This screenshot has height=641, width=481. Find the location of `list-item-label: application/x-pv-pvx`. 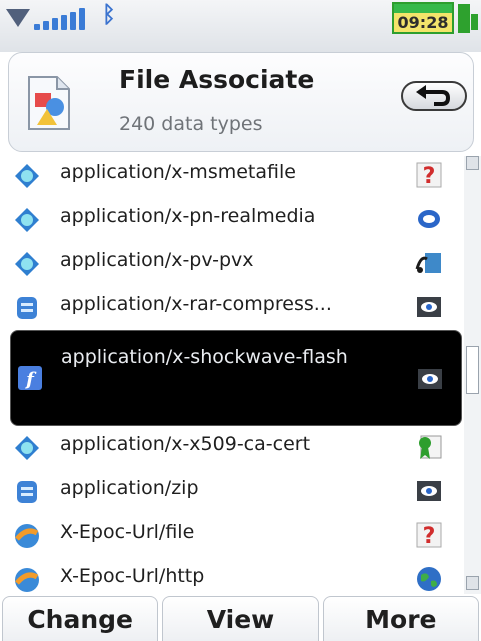

list-item-label: application/x-pv-pvx is located at coordinates (157, 260).